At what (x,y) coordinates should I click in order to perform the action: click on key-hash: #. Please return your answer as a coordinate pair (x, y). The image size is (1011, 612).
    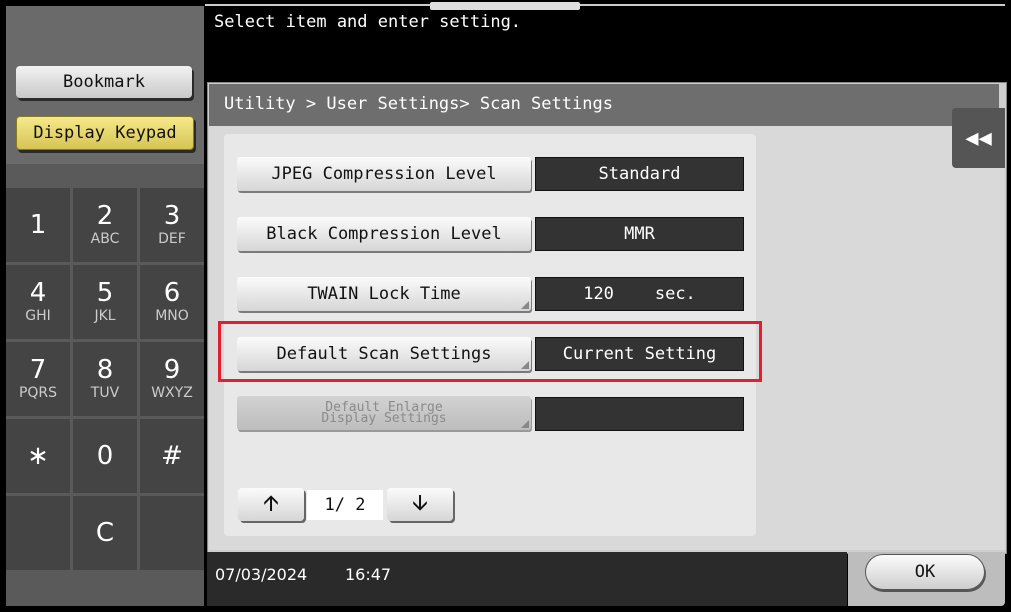
    Looking at the image, I should click on (172, 456).